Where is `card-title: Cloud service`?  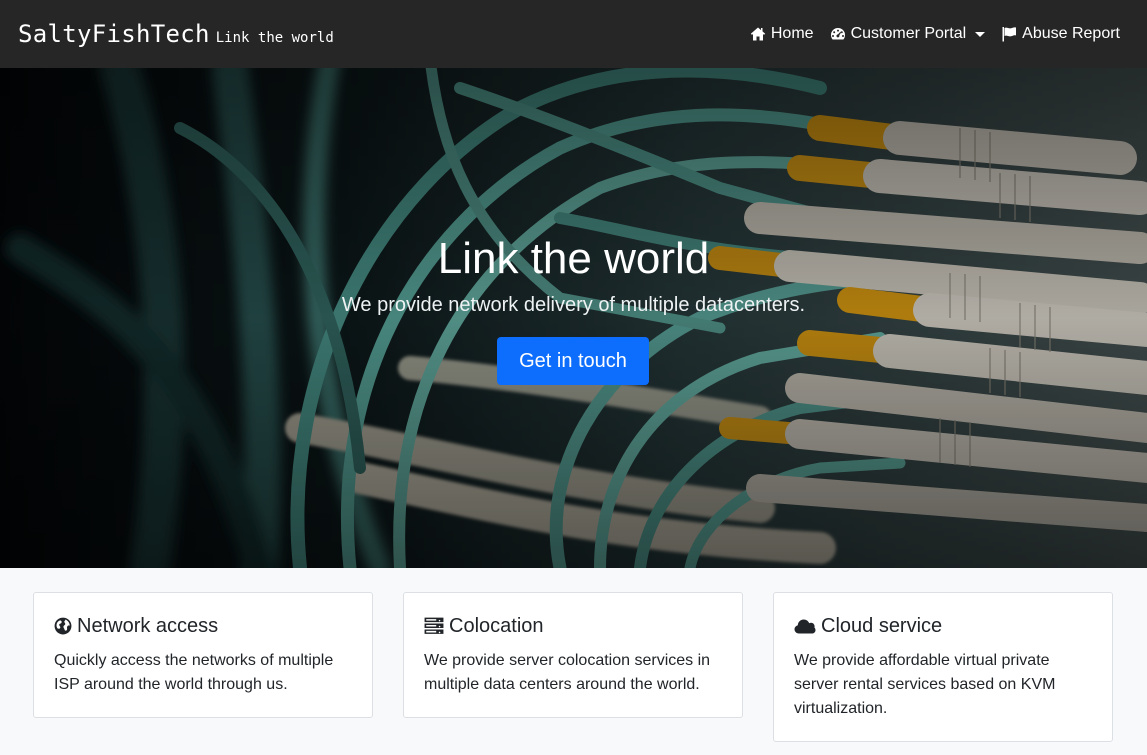
card-title: Cloud service is located at coordinates (943, 626).